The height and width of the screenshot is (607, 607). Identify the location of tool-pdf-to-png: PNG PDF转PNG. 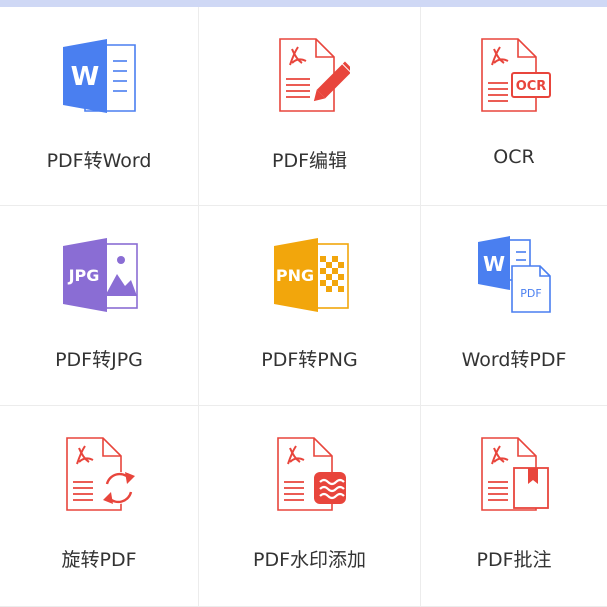
(310, 306).